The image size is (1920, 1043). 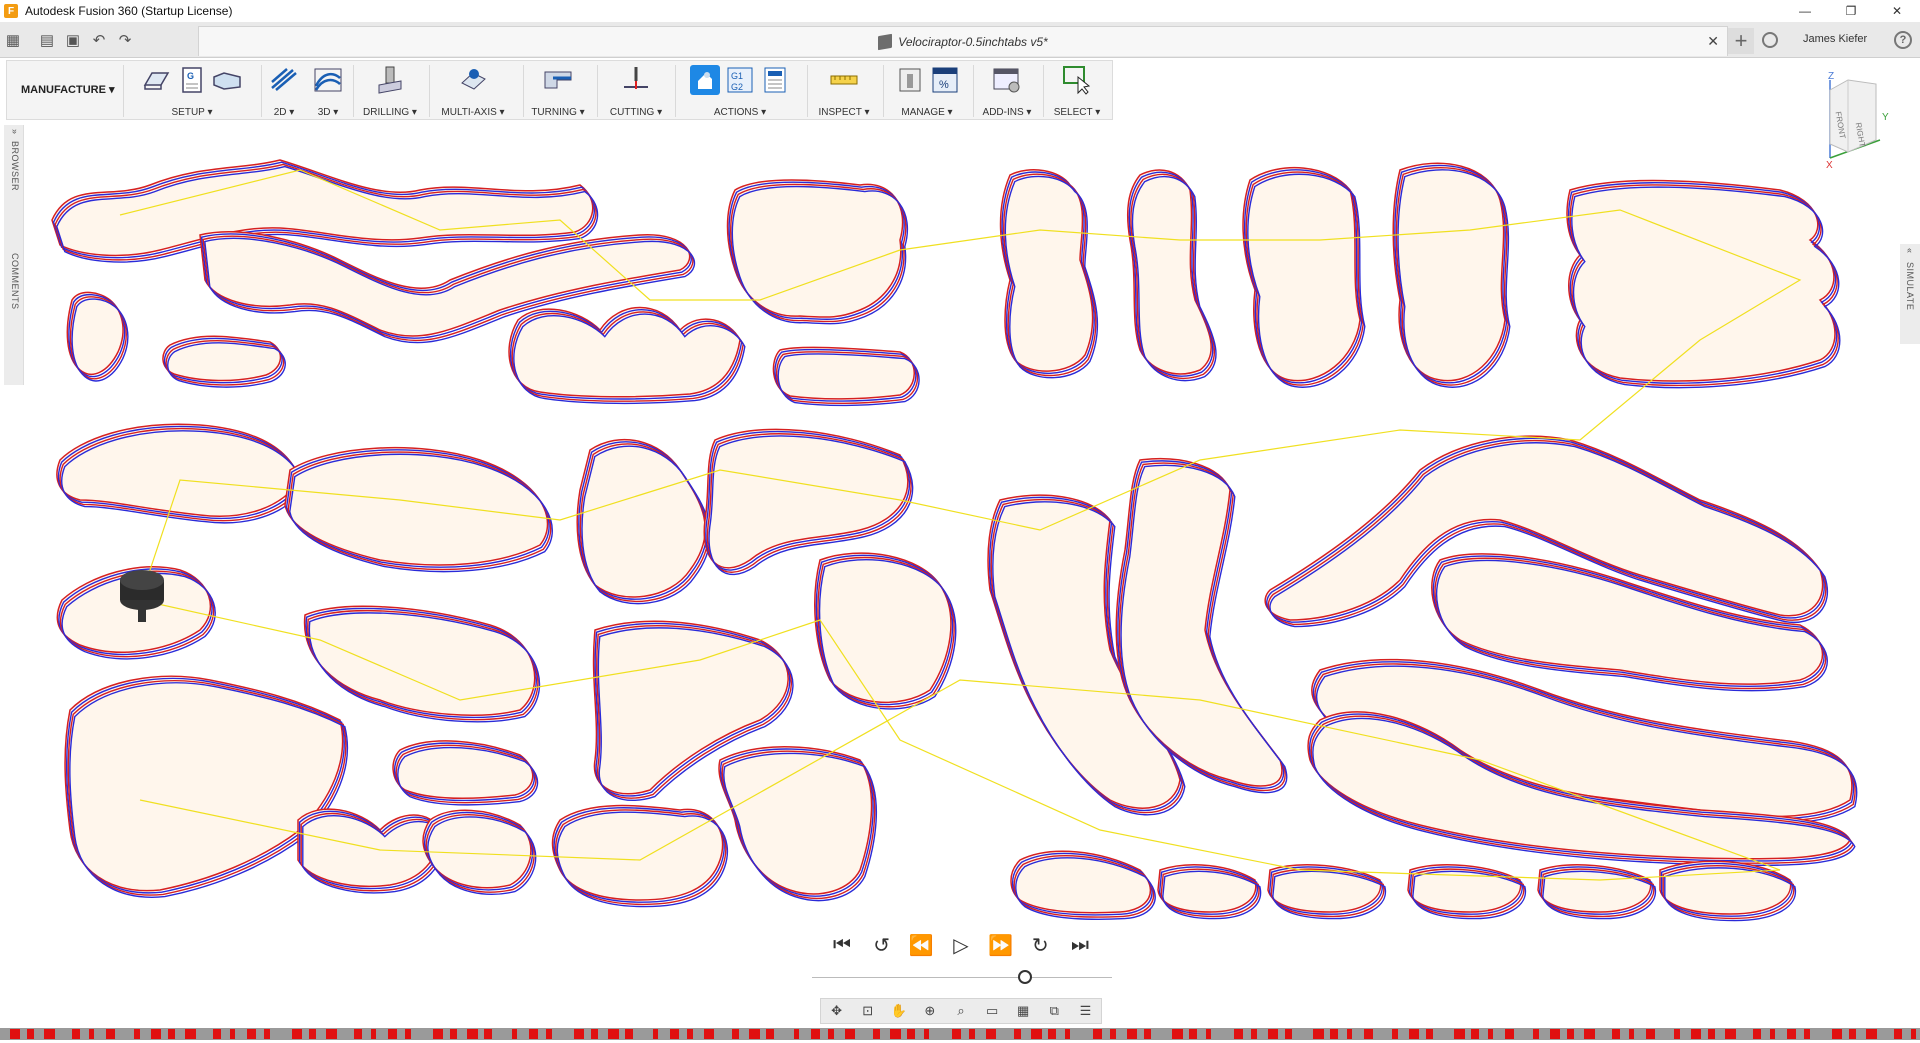 I want to click on next-operation-button: ↻, so click(x=1040, y=945).